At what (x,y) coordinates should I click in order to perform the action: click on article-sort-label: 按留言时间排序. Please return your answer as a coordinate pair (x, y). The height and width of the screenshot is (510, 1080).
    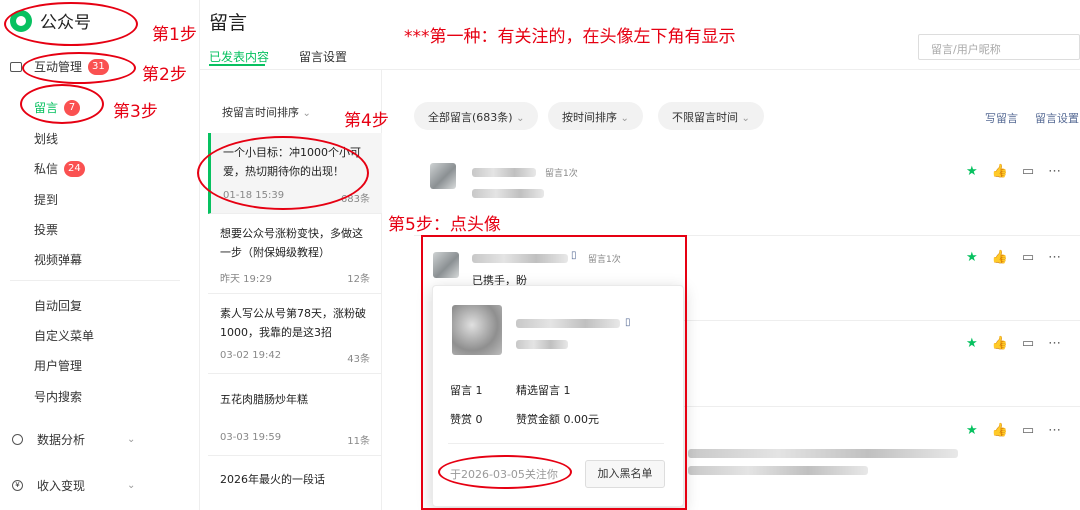
    Looking at the image, I should click on (260, 112).